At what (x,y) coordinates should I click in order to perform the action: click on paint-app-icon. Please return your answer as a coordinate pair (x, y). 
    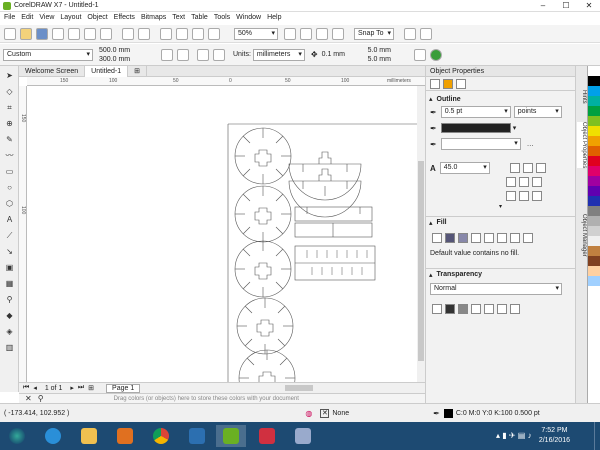
    Looking at the image, I should click on (303, 436).